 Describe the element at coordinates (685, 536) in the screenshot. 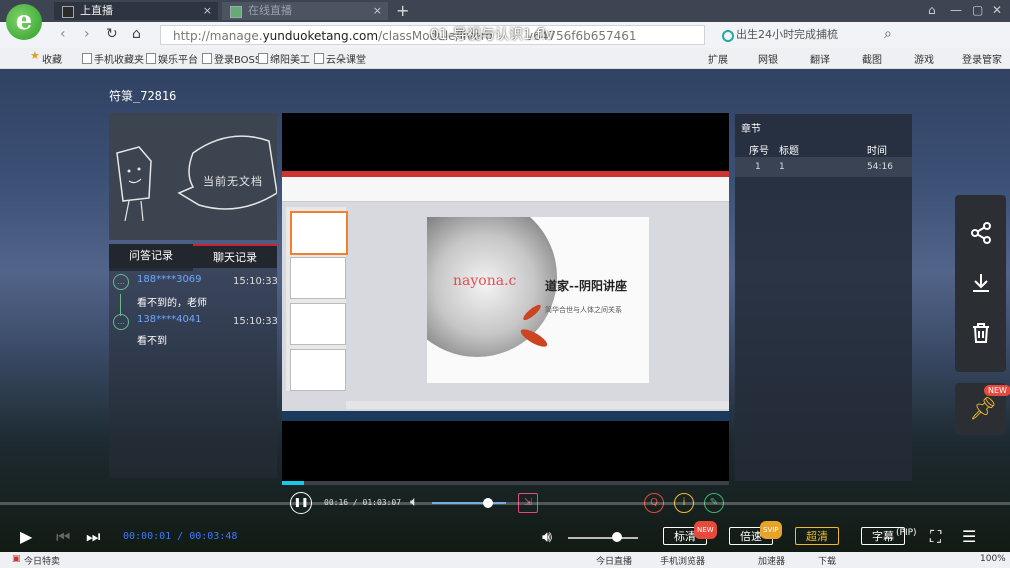

I see `button-label: 标清` at that location.